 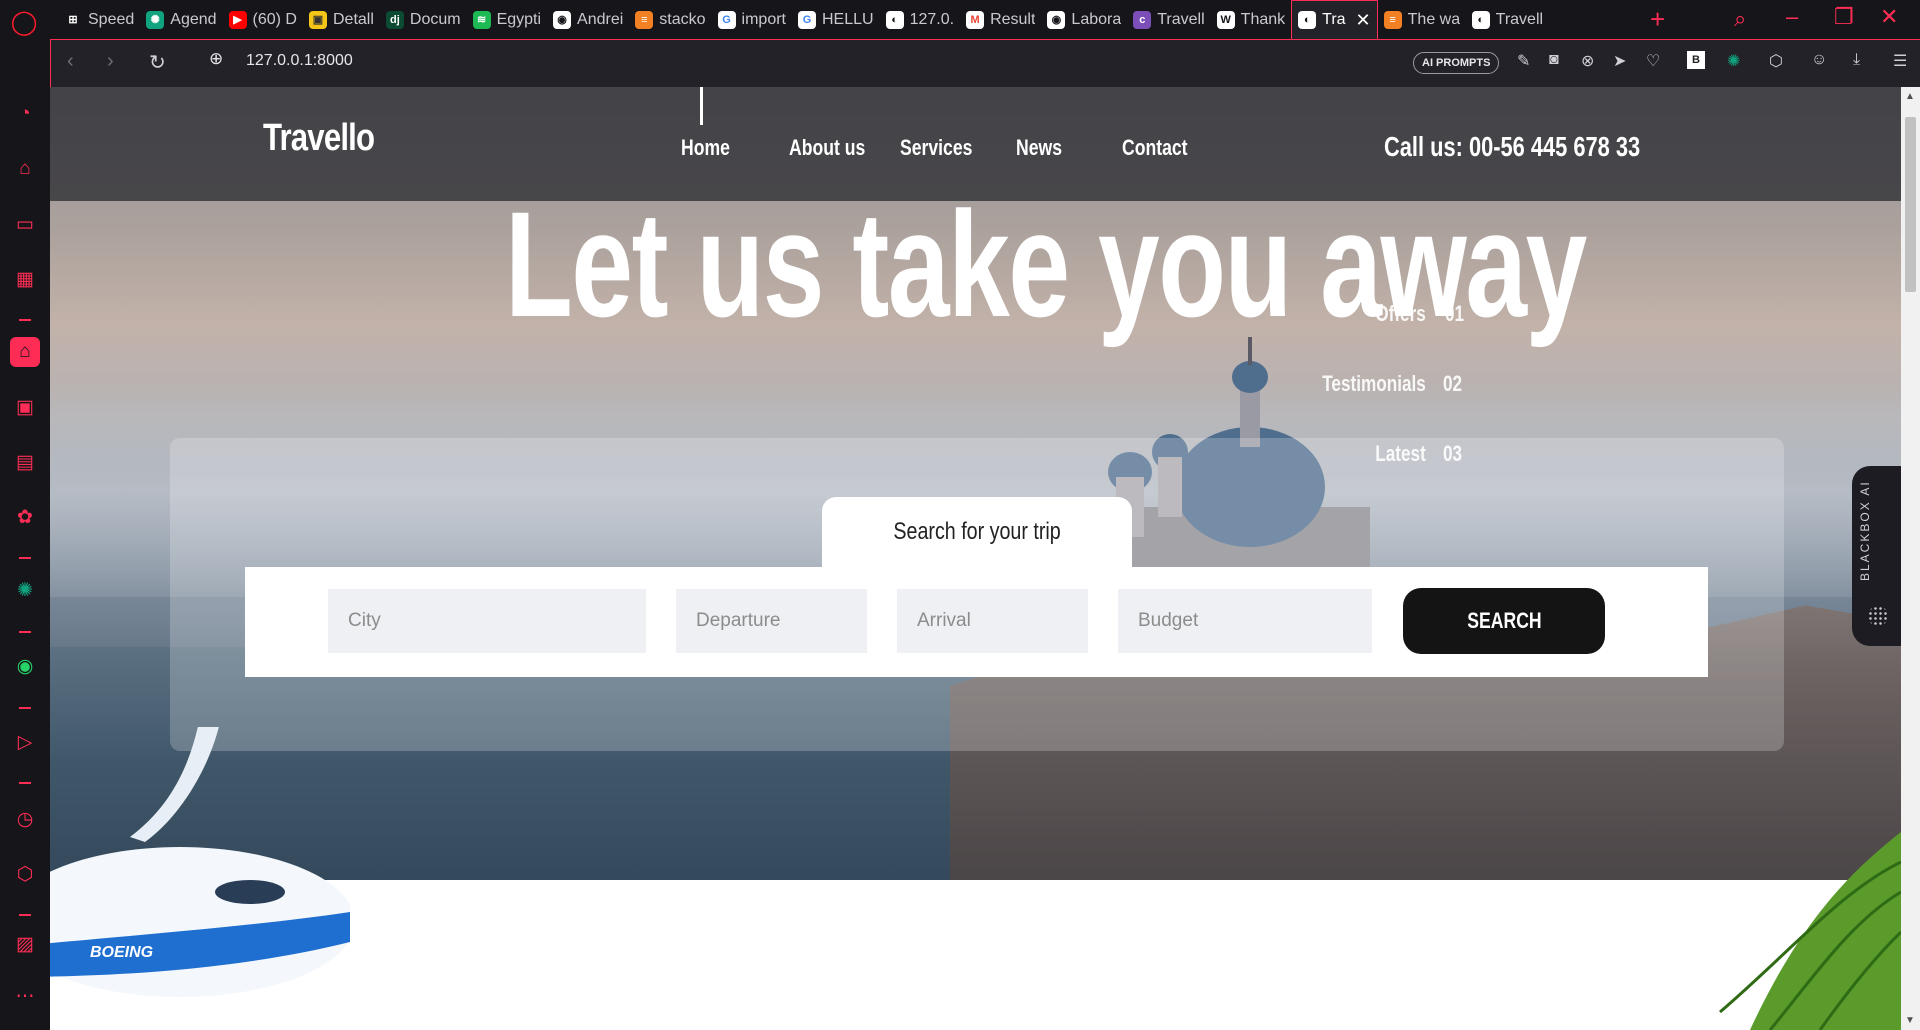 What do you see at coordinates (25, 819) in the screenshot?
I see `history-icon: ◷` at bounding box center [25, 819].